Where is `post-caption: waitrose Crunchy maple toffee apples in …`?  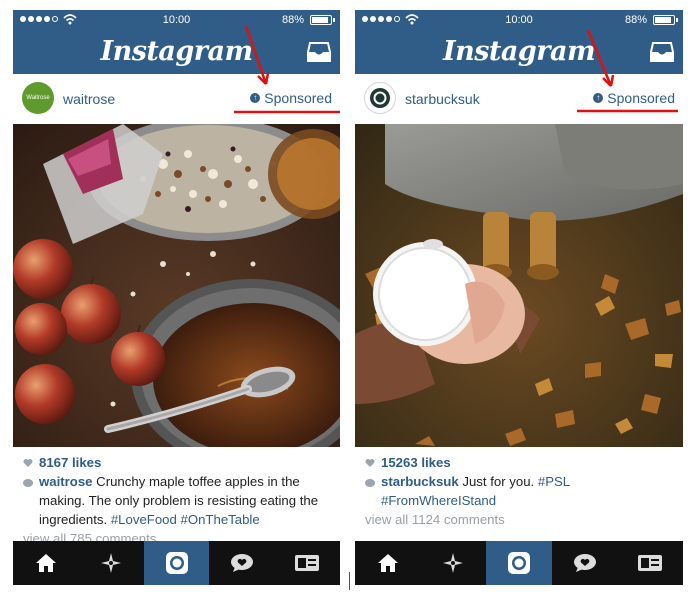 post-caption: waitrose Crunchy maple toffee apples in … is located at coordinates (178, 510).